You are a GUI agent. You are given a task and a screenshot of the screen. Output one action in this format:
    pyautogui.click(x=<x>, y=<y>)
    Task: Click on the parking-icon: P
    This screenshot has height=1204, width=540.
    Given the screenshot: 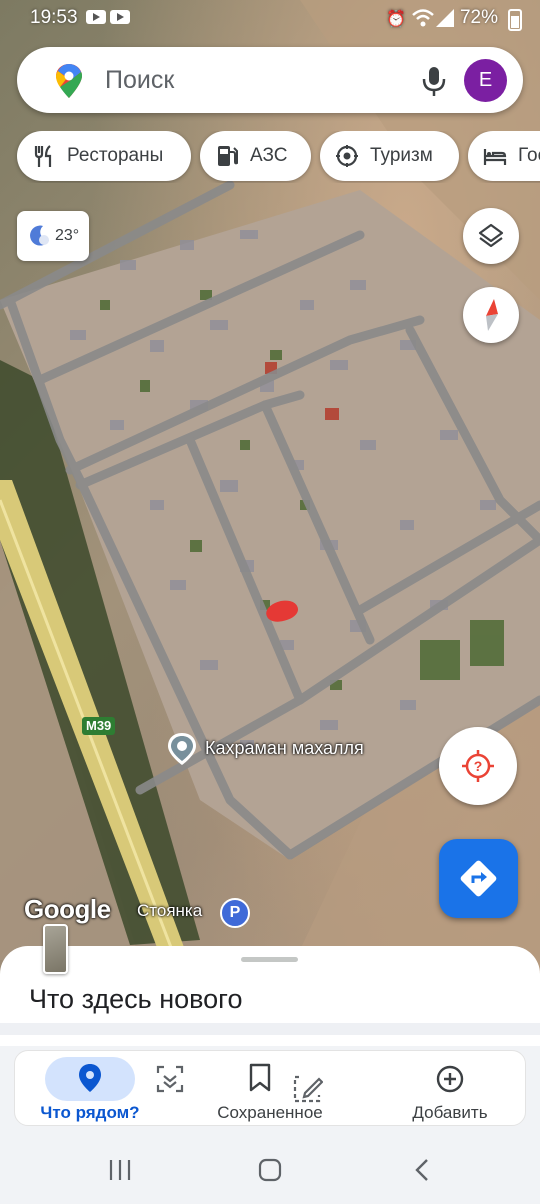 What is the action you would take?
    pyautogui.click(x=235, y=913)
    